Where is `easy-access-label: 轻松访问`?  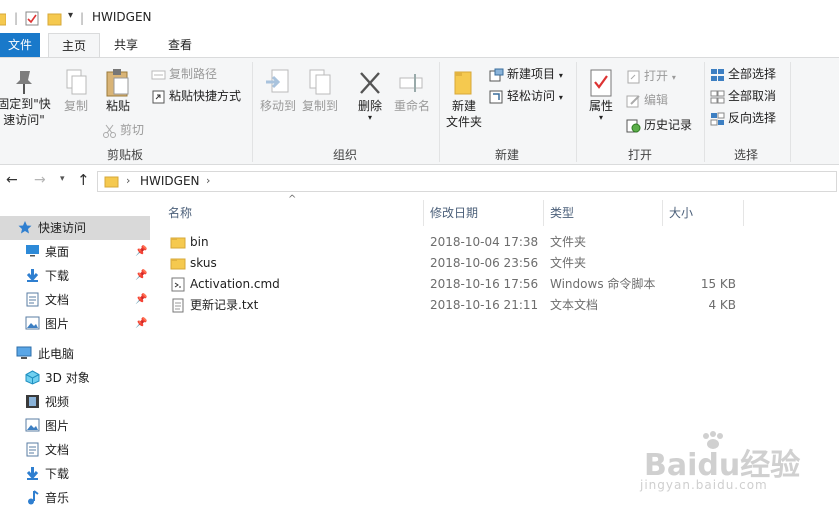
easy-access-label: 轻松访问 is located at coordinates (531, 96).